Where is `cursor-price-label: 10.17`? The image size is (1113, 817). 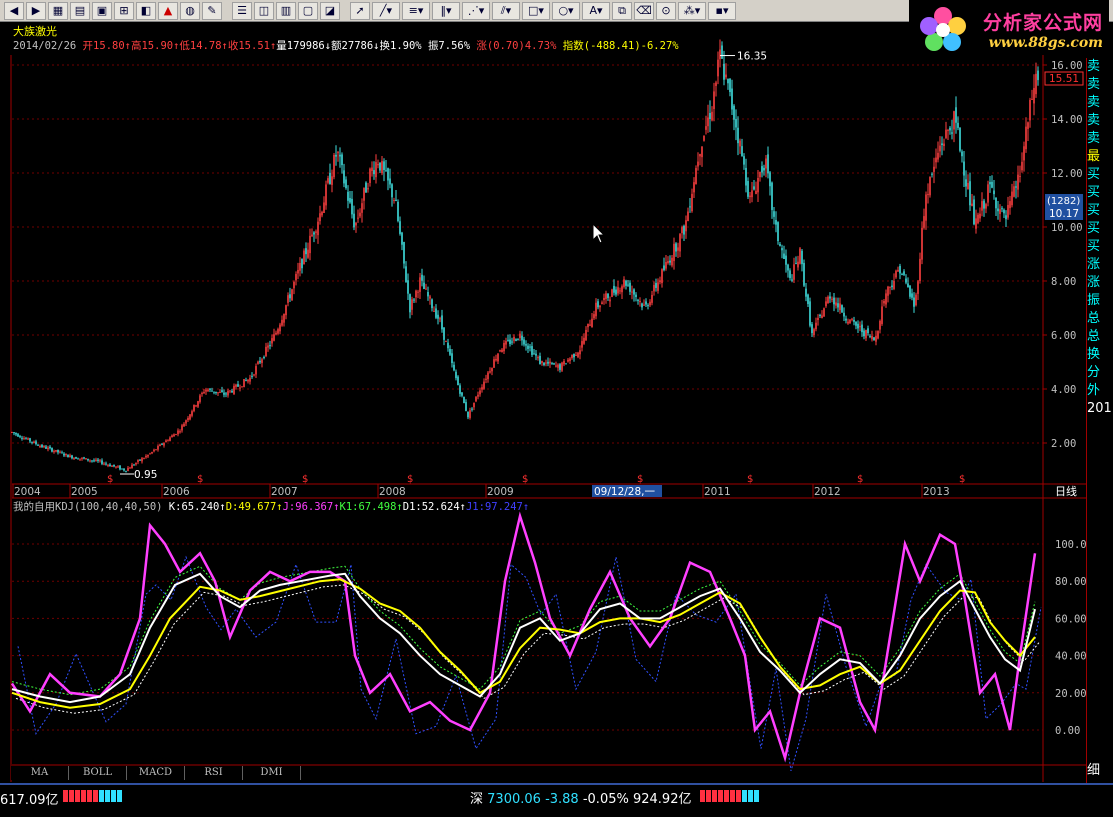
cursor-price-label: 10.17 is located at coordinates (1064, 214).